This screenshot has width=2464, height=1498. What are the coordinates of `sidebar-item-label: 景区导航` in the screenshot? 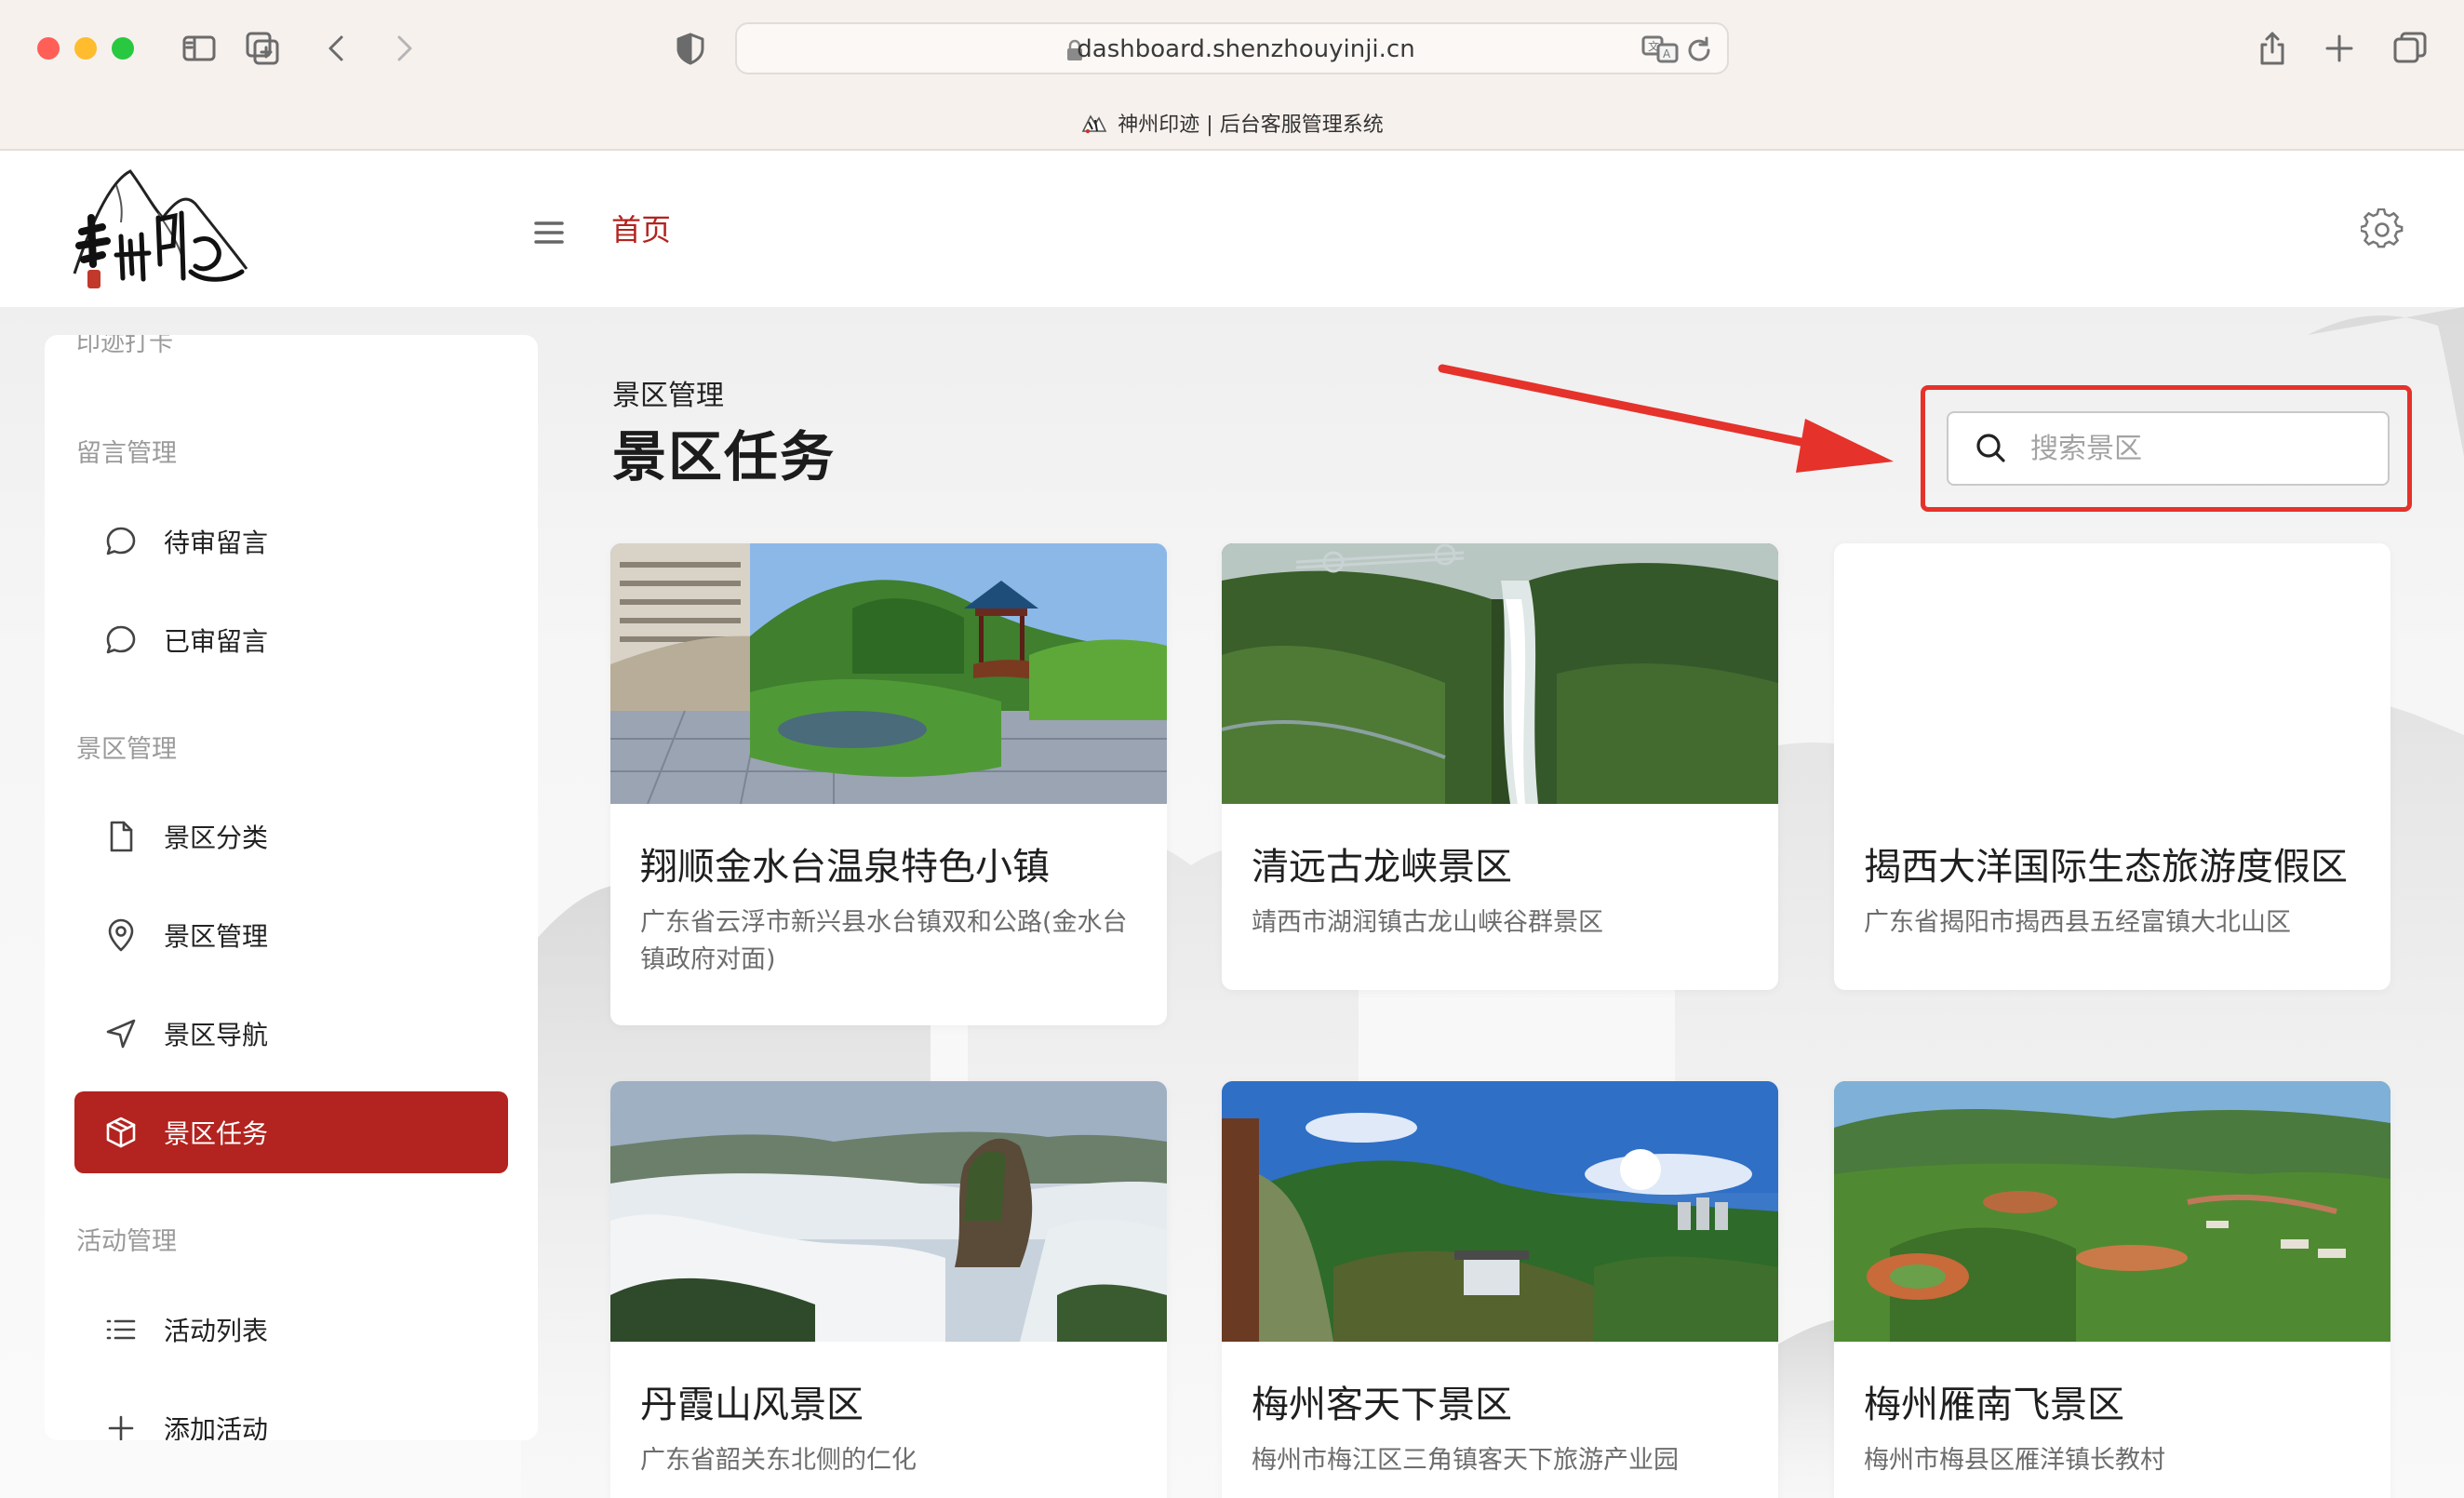 It's located at (216, 1035).